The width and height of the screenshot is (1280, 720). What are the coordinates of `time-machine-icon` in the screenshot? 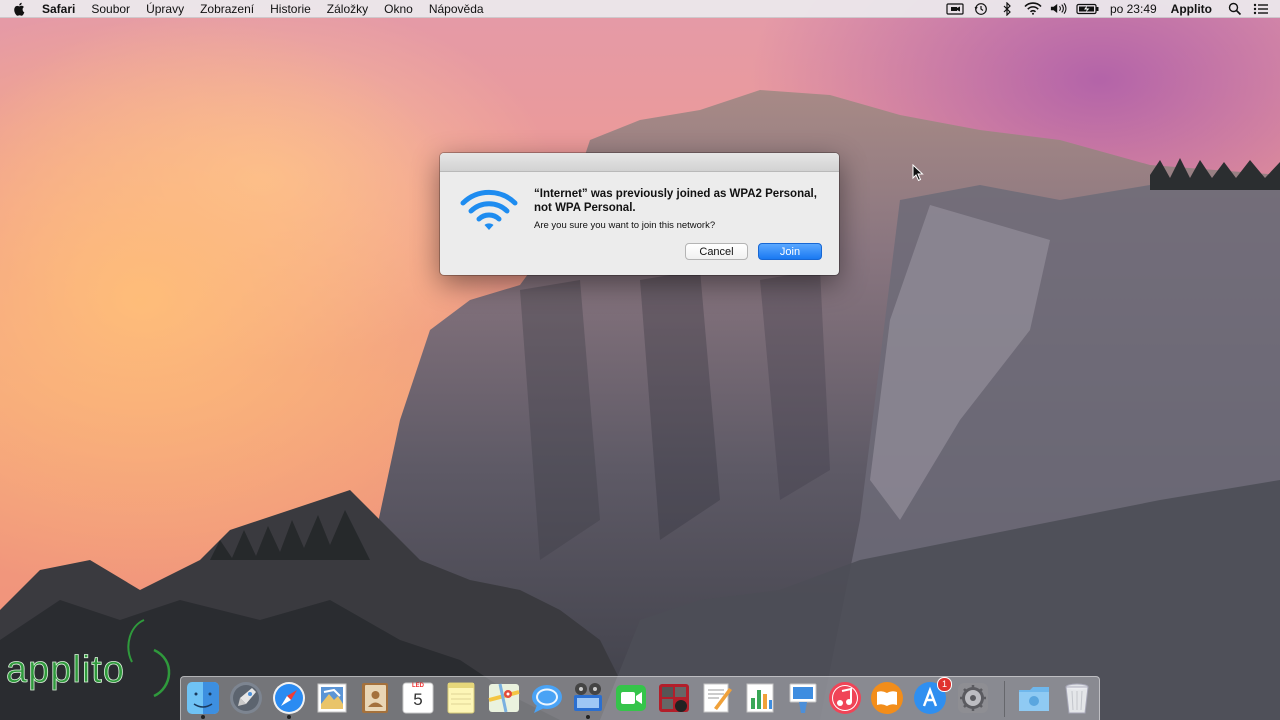 It's located at (981, 9).